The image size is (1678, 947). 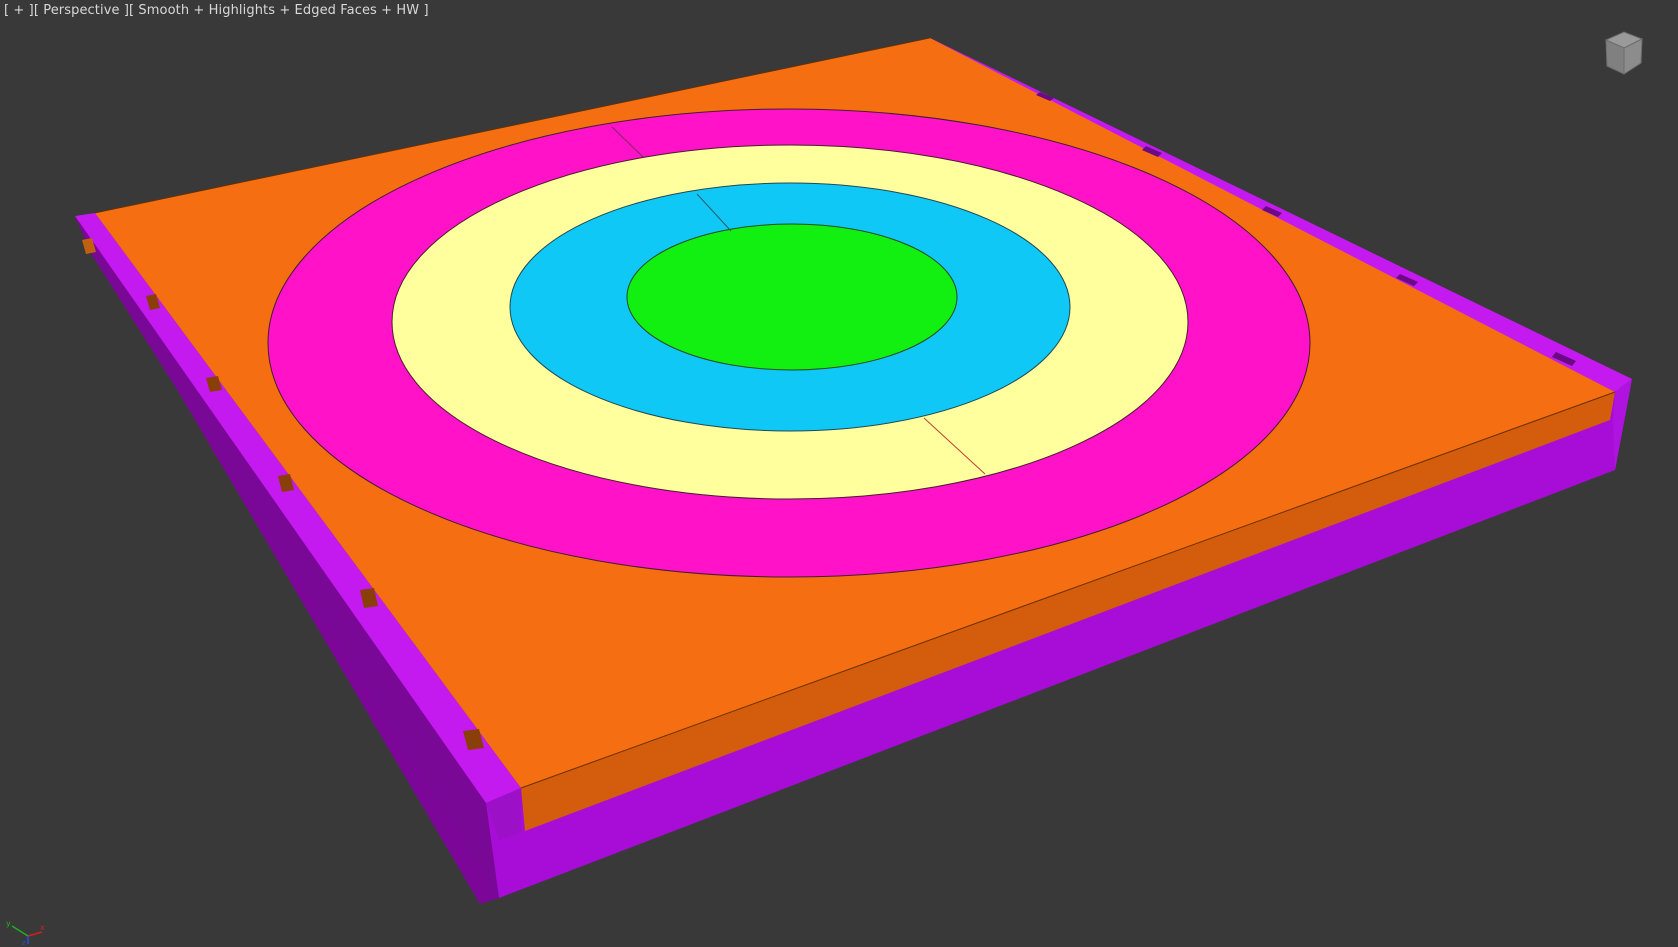 What do you see at coordinates (42, 927) in the screenshot?
I see `axis-x-label: x` at bounding box center [42, 927].